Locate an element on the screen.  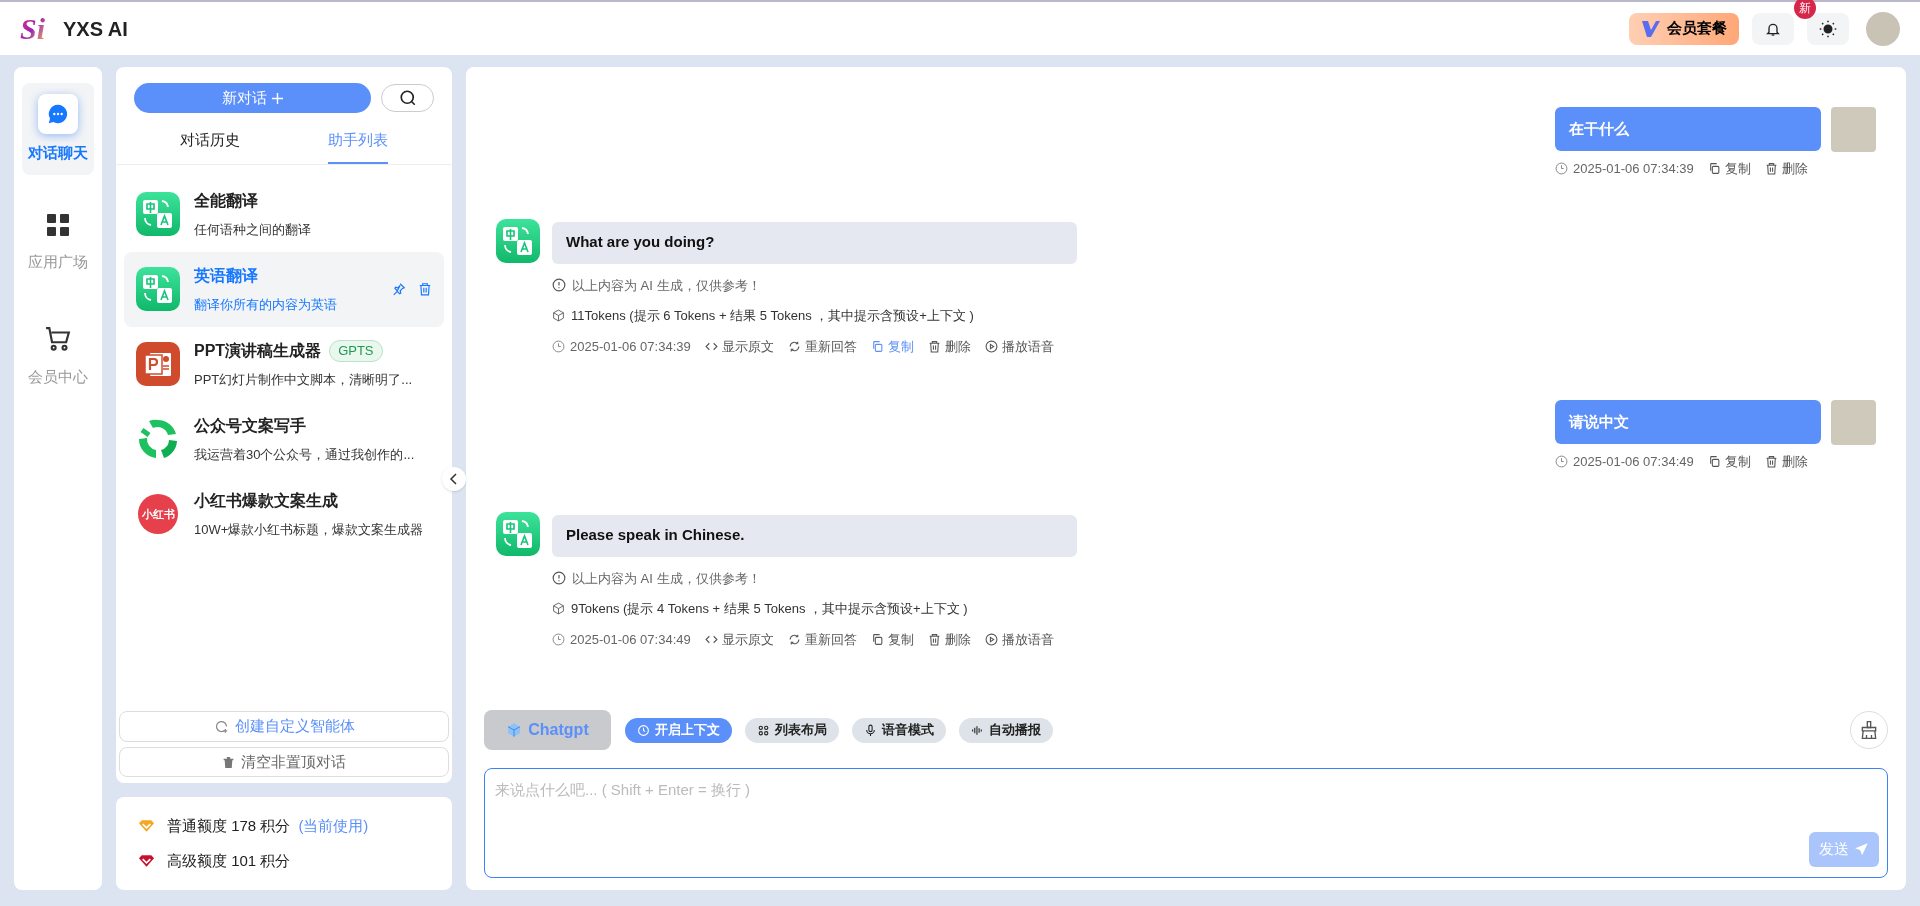
token-usage: 11Tokens (提示 6 Tokens + 结果 5 Tokens ，其中提示含预设+上下文 ) is located at coordinates (772, 316).